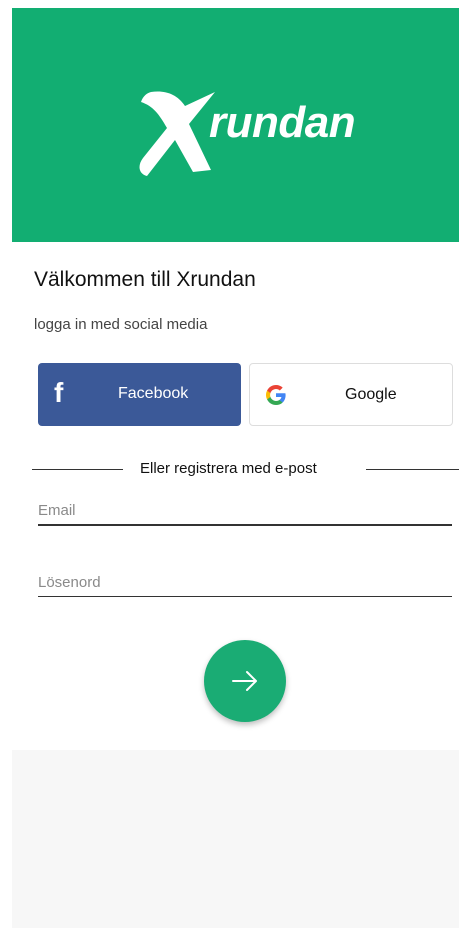 This screenshot has height=928, width=459. What do you see at coordinates (282, 122) in the screenshot?
I see `logo-wordmark: rundan` at bounding box center [282, 122].